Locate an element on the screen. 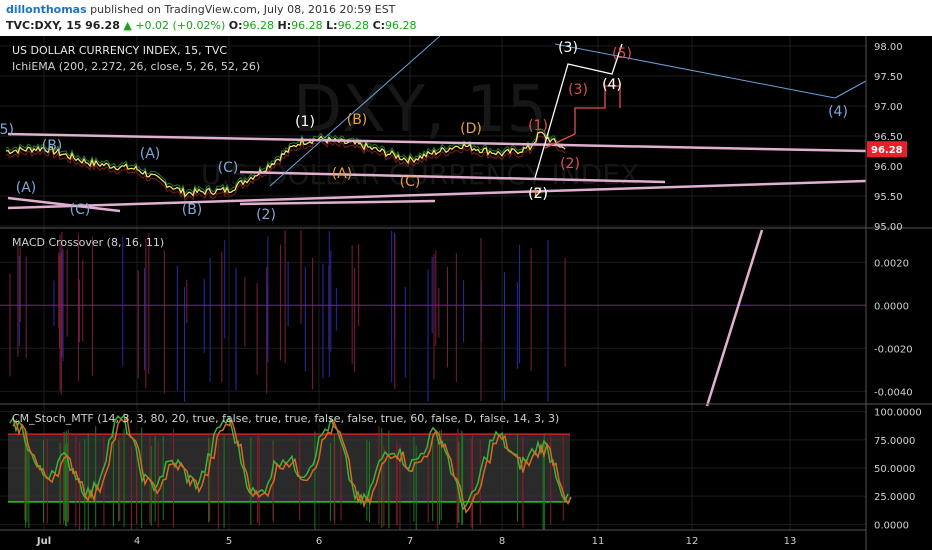  x-tick-label: 13 is located at coordinates (790, 541).